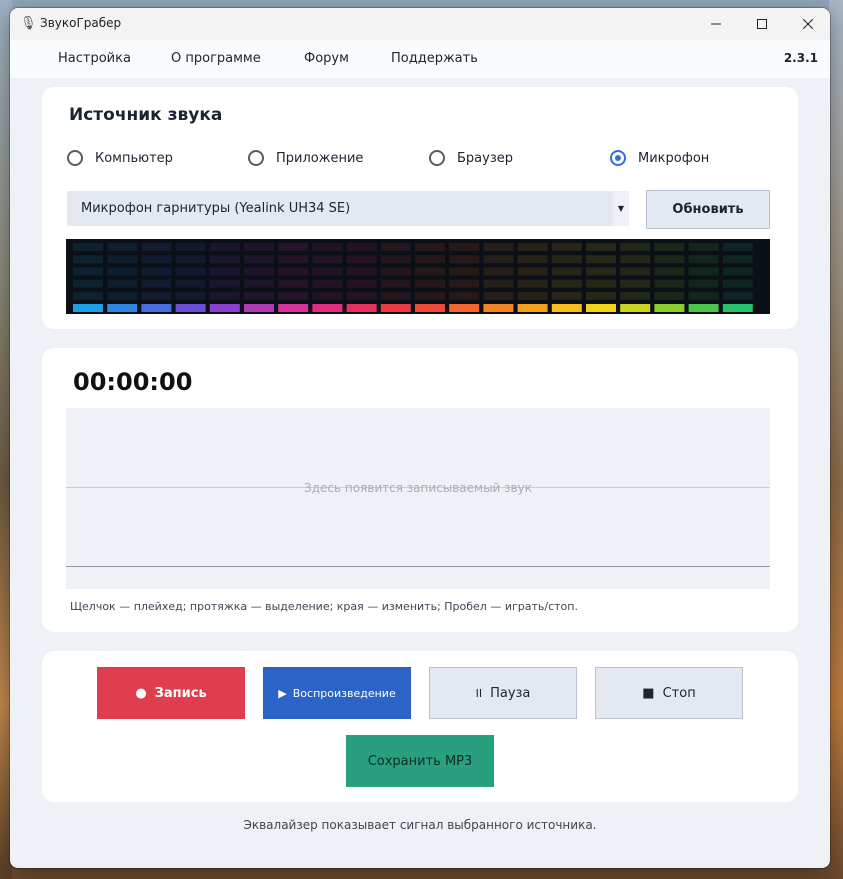 This screenshot has height=879, width=843. I want to click on menu-about: О программе, so click(216, 58).